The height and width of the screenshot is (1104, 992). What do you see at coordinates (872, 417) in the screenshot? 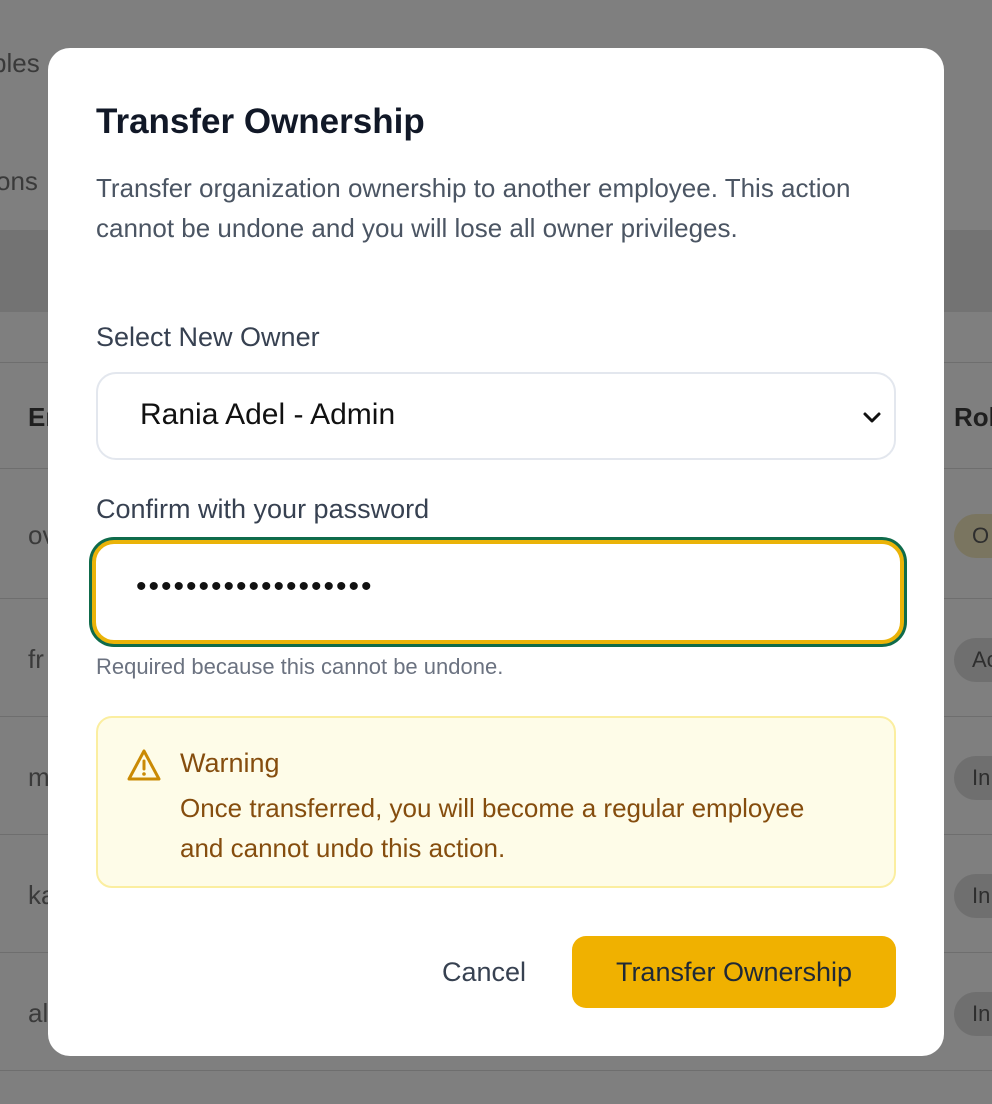
I see `chevron-down-icon` at bounding box center [872, 417].